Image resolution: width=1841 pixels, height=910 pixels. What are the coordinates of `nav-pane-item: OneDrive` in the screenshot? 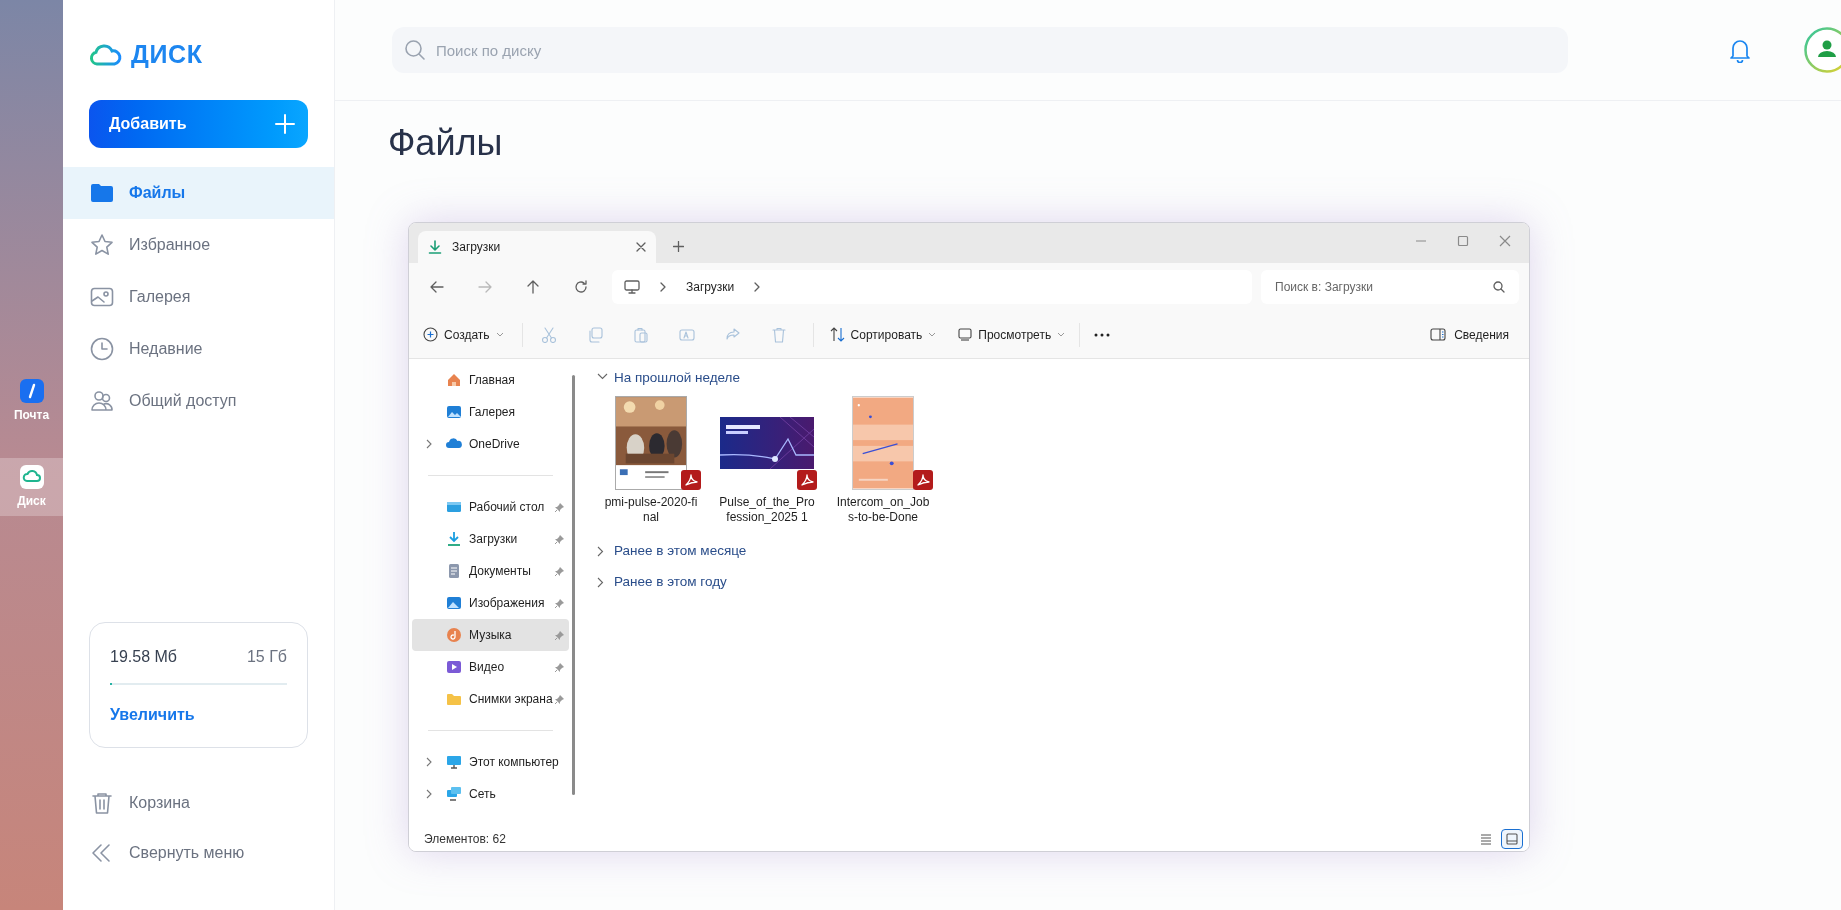 It's located at (490, 444).